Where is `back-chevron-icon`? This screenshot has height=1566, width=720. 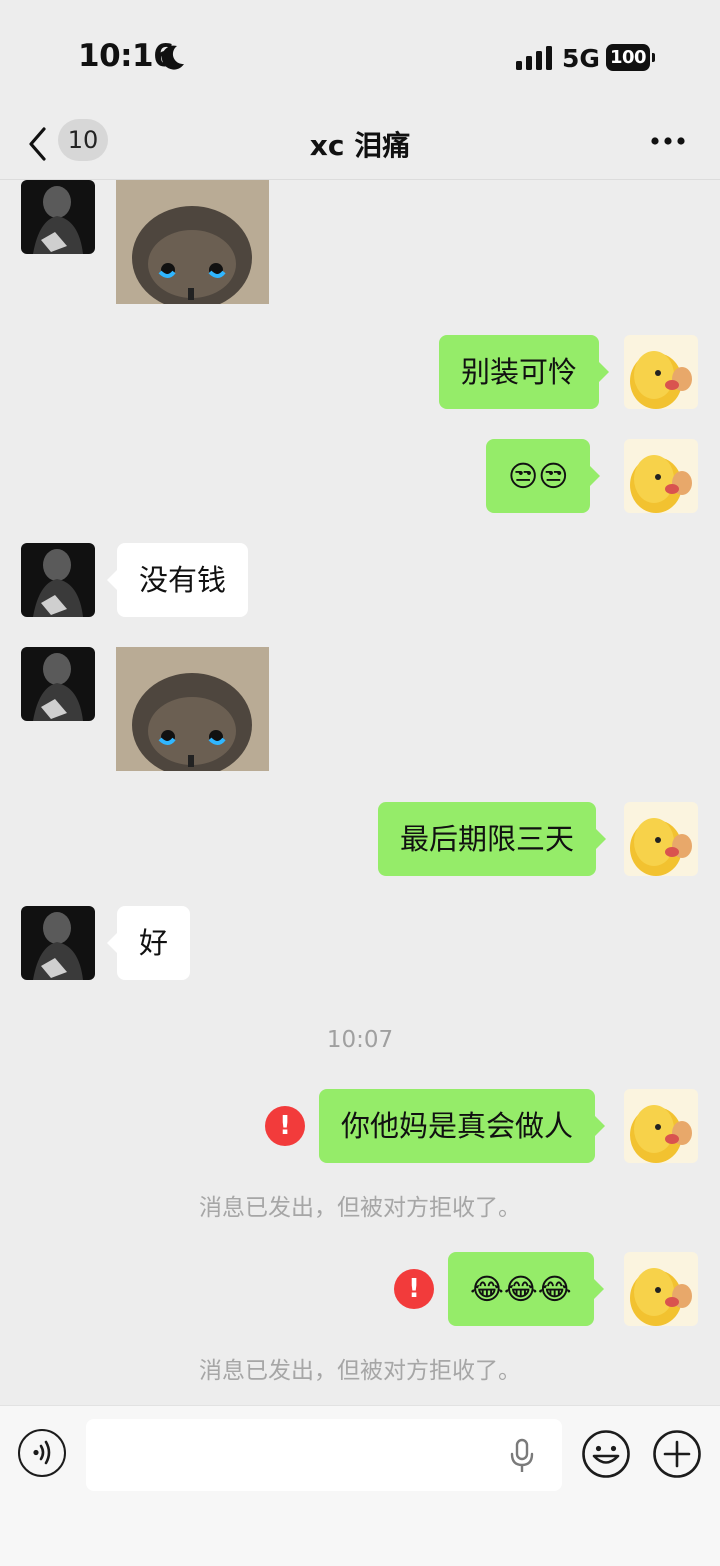
back-chevron-icon is located at coordinates (38, 144).